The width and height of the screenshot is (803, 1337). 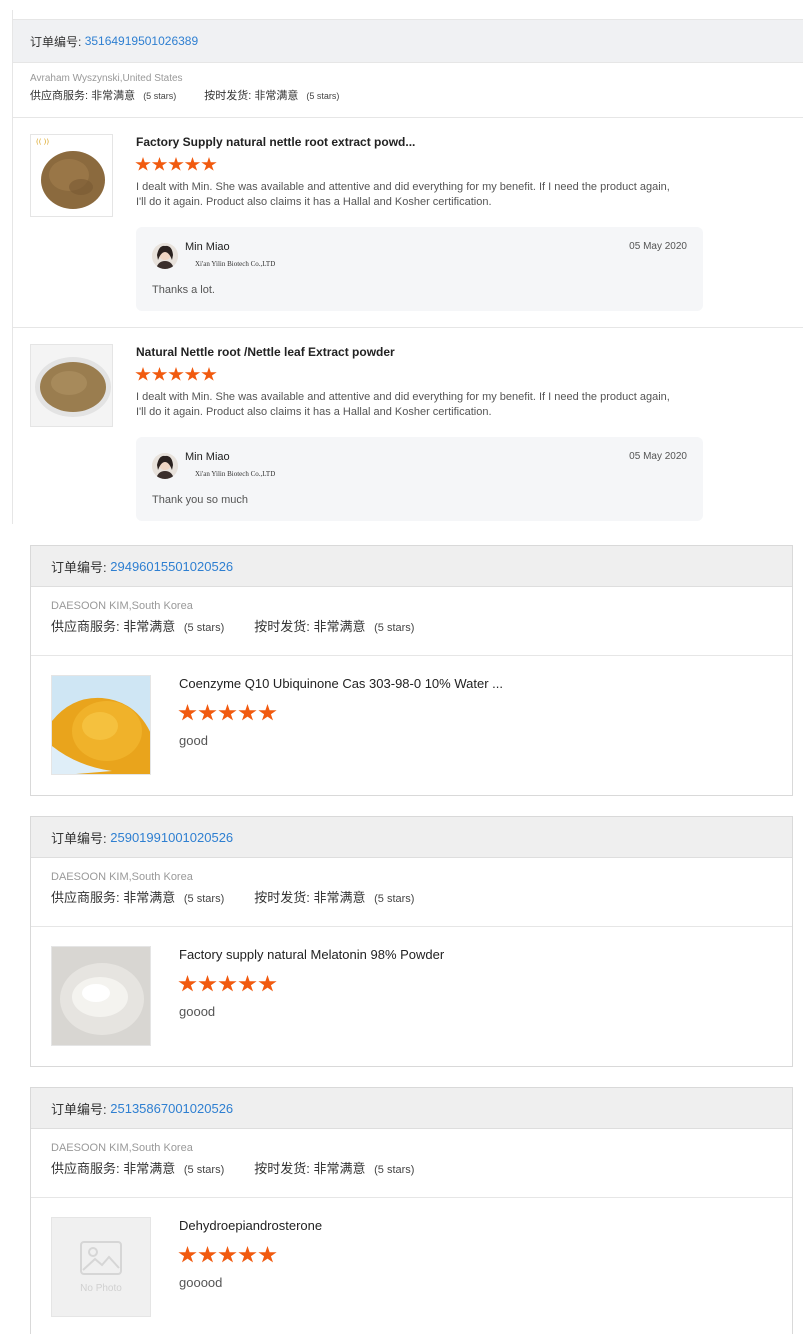 I want to click on reply-text: Thank you so much, so click(x=200, y=500).